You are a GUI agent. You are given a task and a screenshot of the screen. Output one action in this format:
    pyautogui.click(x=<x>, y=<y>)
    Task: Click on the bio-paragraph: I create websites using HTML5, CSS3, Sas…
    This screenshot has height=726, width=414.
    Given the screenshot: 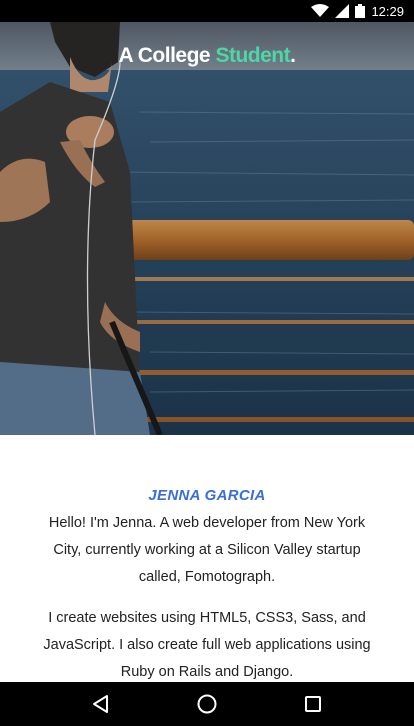 What is the action you would take?
    pyautogui.click(x=207, y=645)
    